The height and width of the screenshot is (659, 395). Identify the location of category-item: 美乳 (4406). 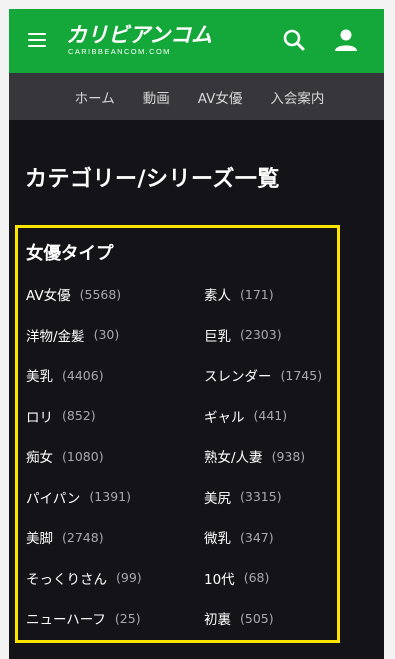
(115, 375).